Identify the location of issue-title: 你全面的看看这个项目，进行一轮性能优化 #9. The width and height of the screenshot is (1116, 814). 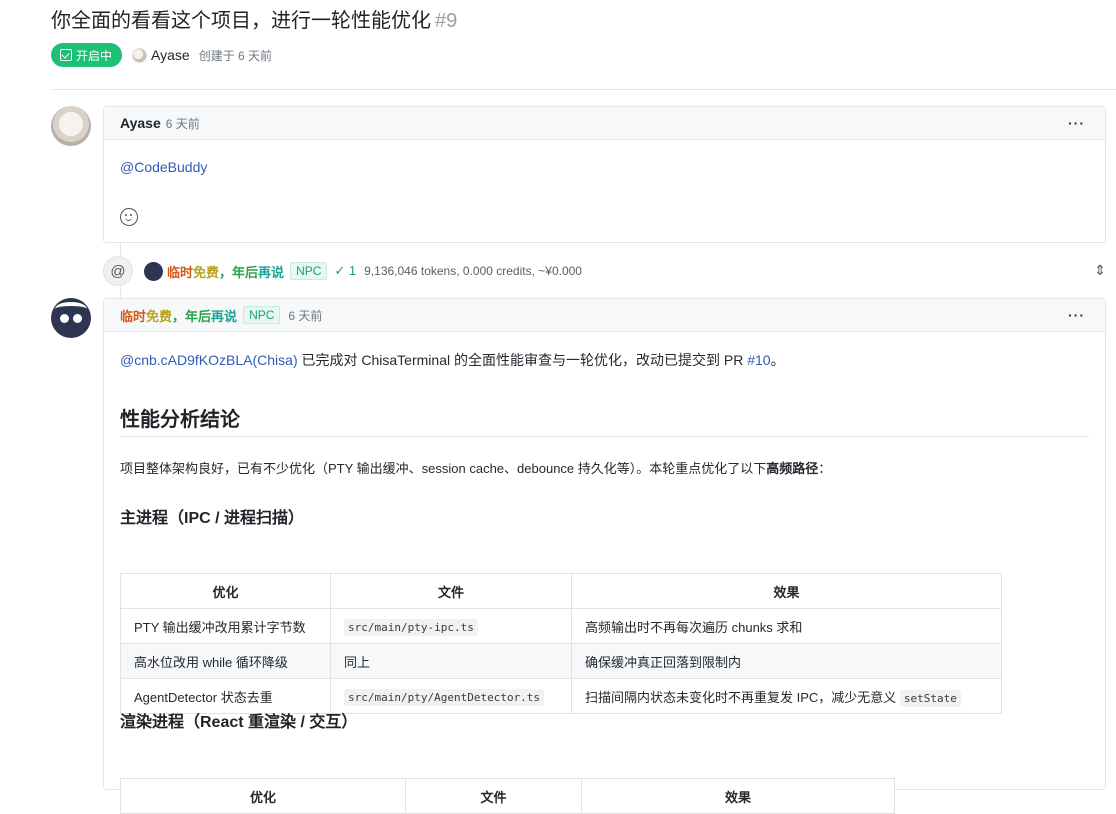
(254, 18).